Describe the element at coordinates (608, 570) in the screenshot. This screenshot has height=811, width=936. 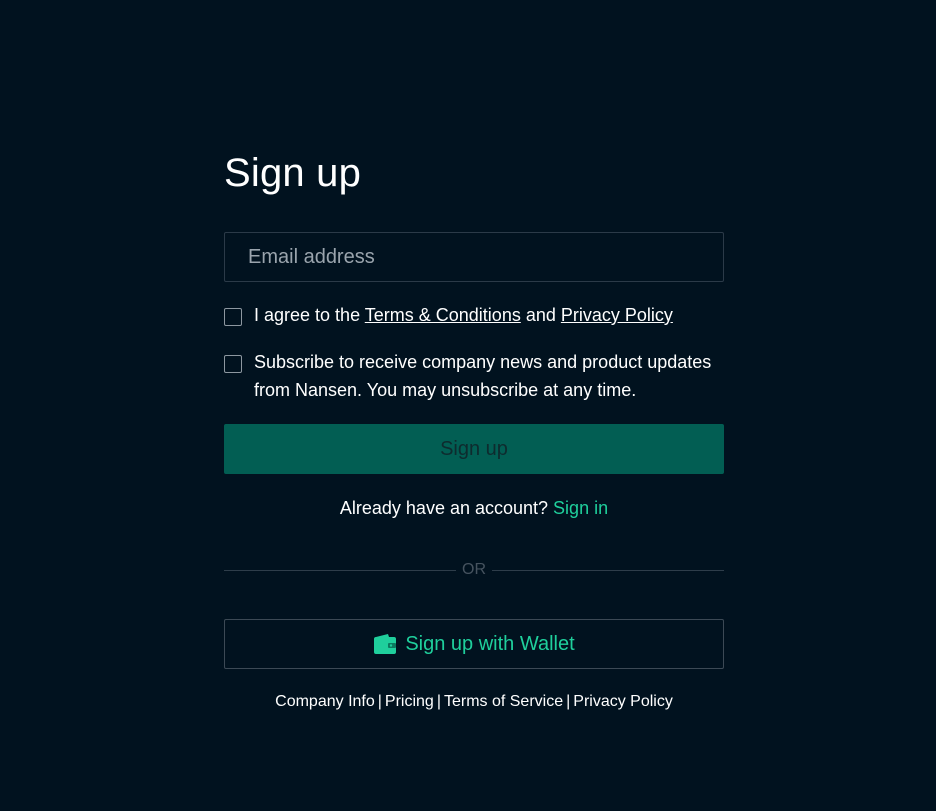
I see `divider-line-right` at that location.